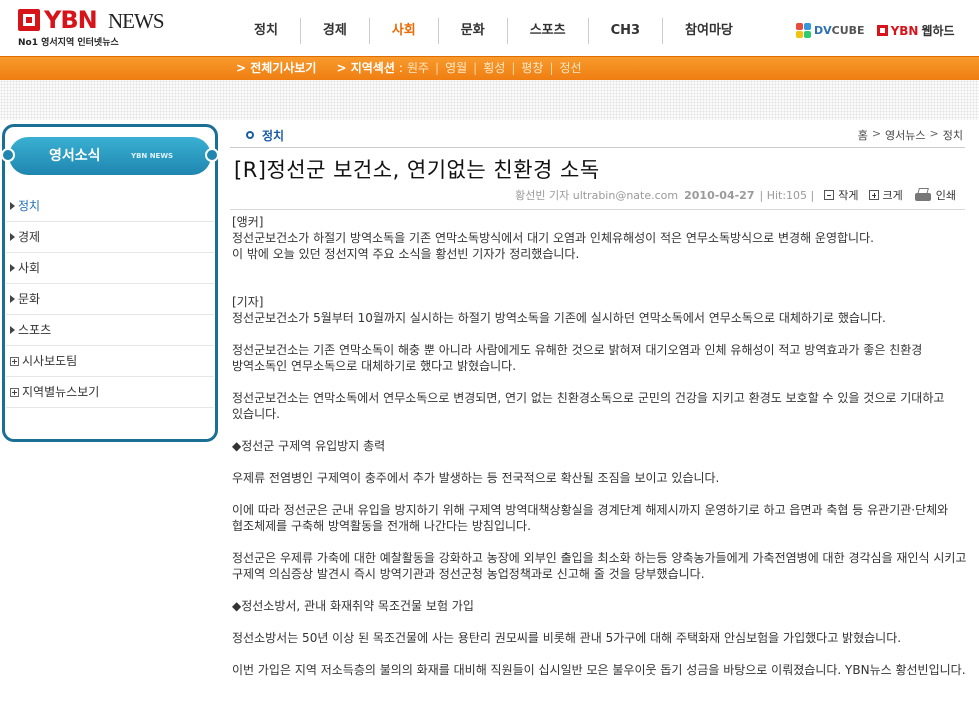  I want to click on sidebar-item-label: 지역별뉴스보기, so click(61, 391).